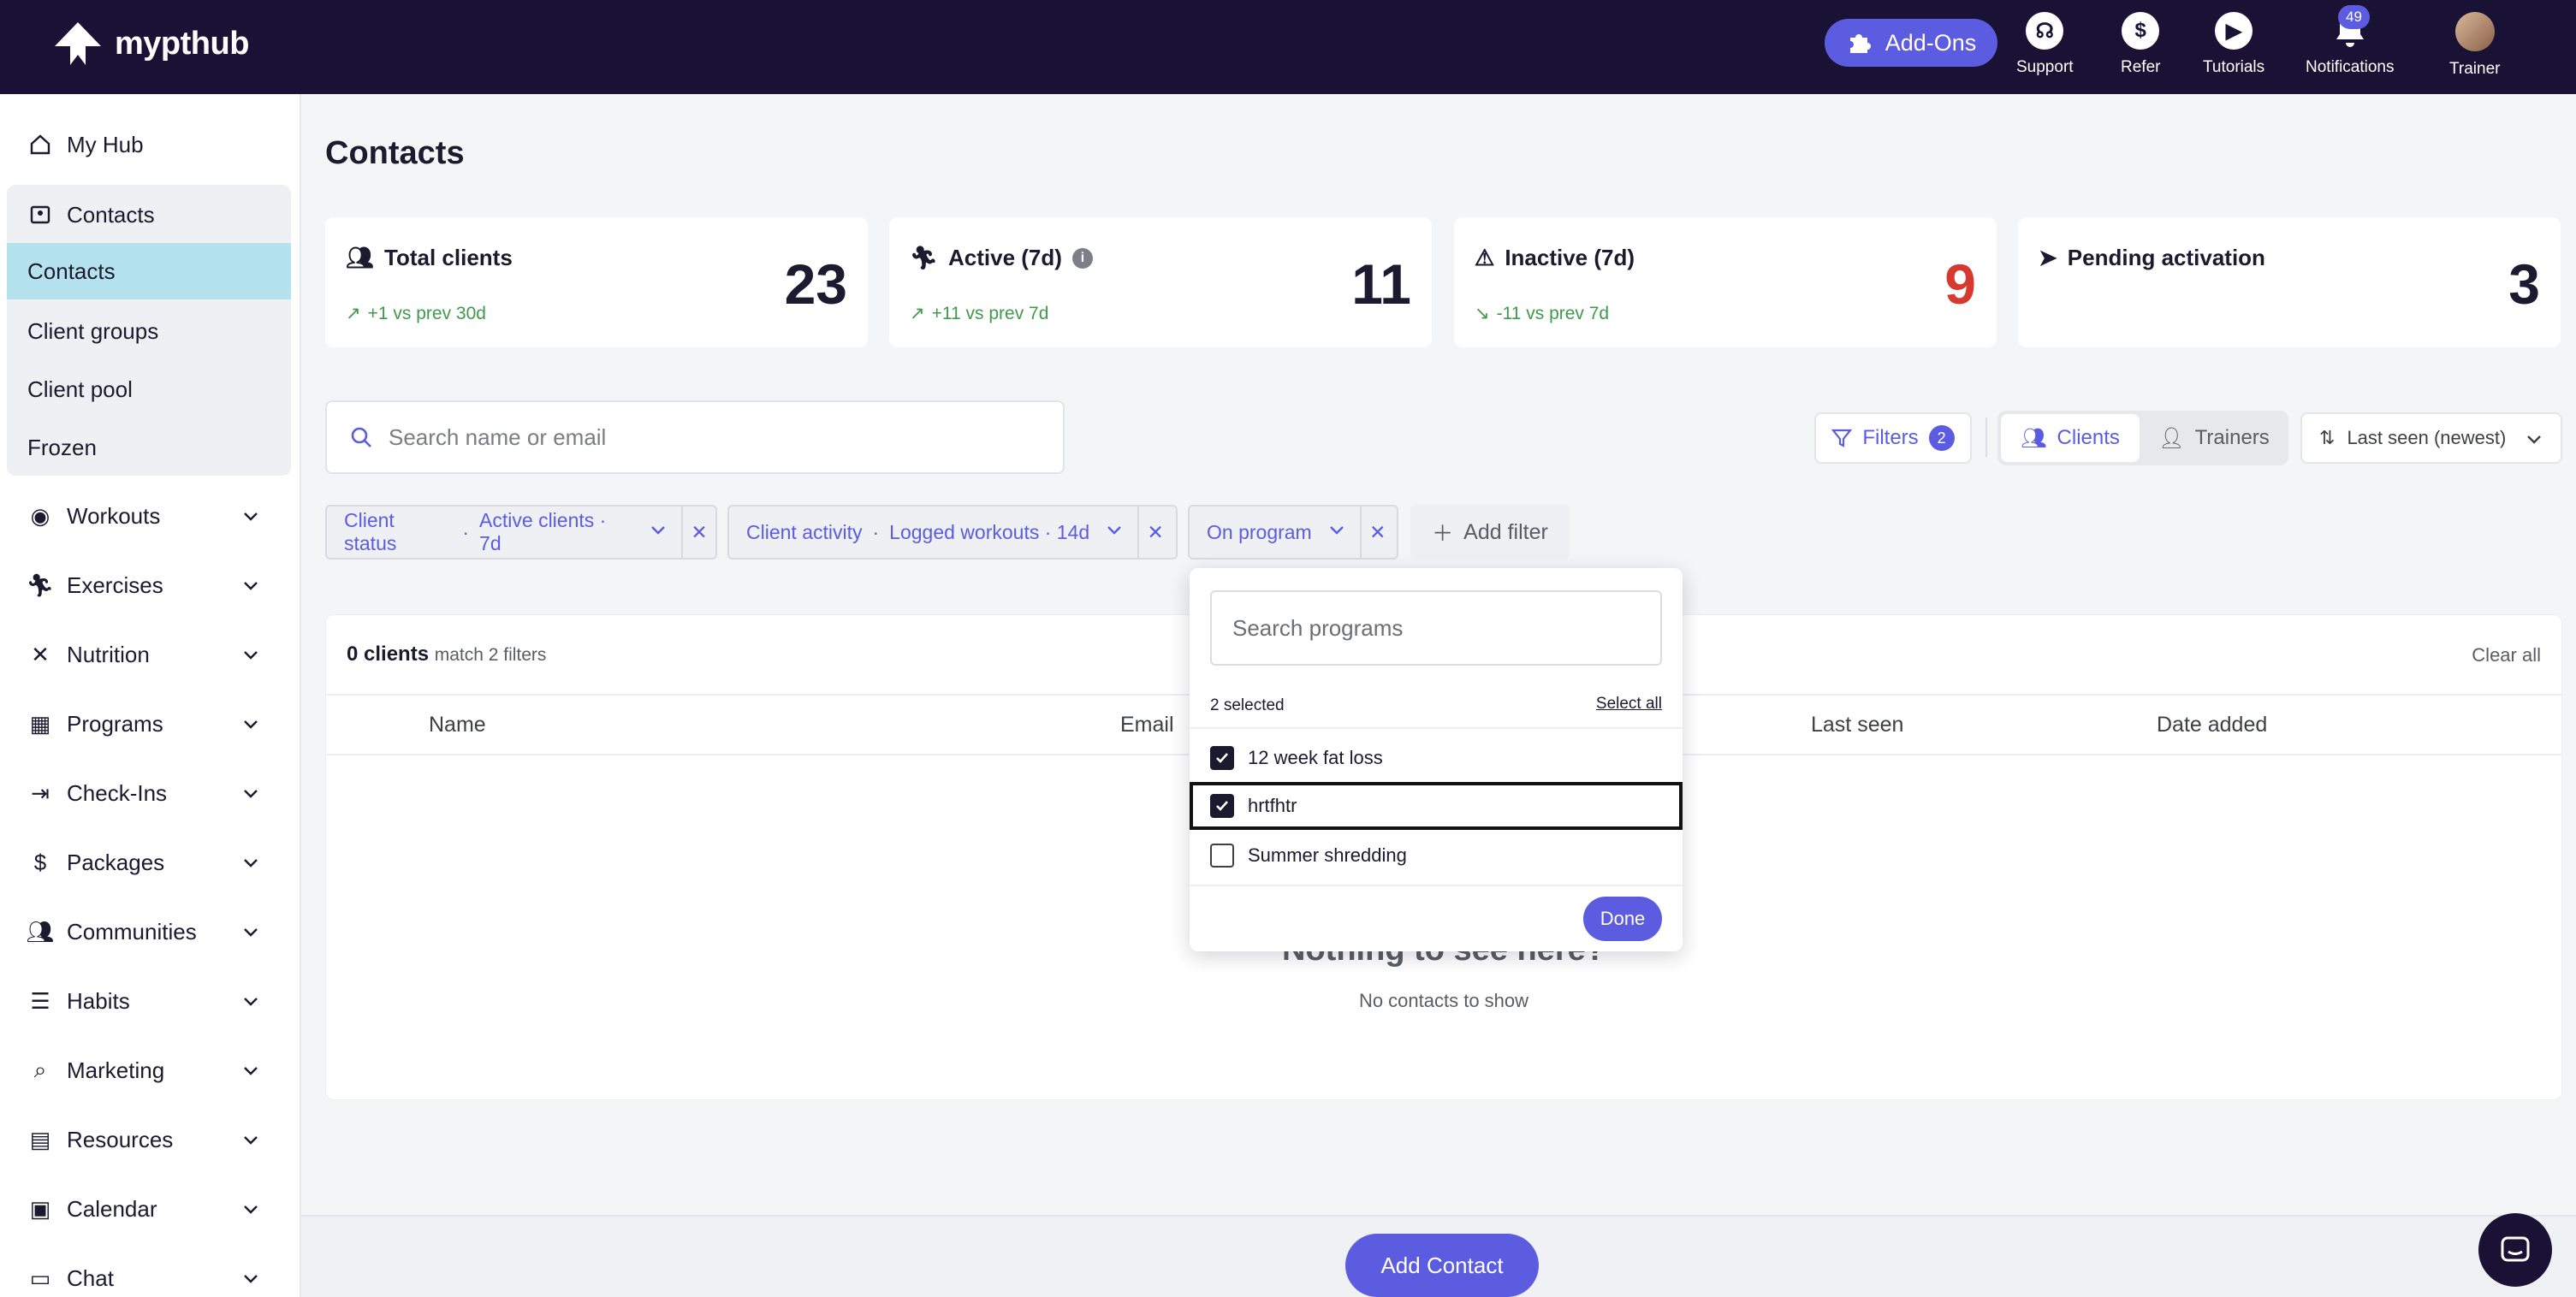 The image size is (2576, 1297). I want to click on utensils-icon: ✕, so click(40, 654).